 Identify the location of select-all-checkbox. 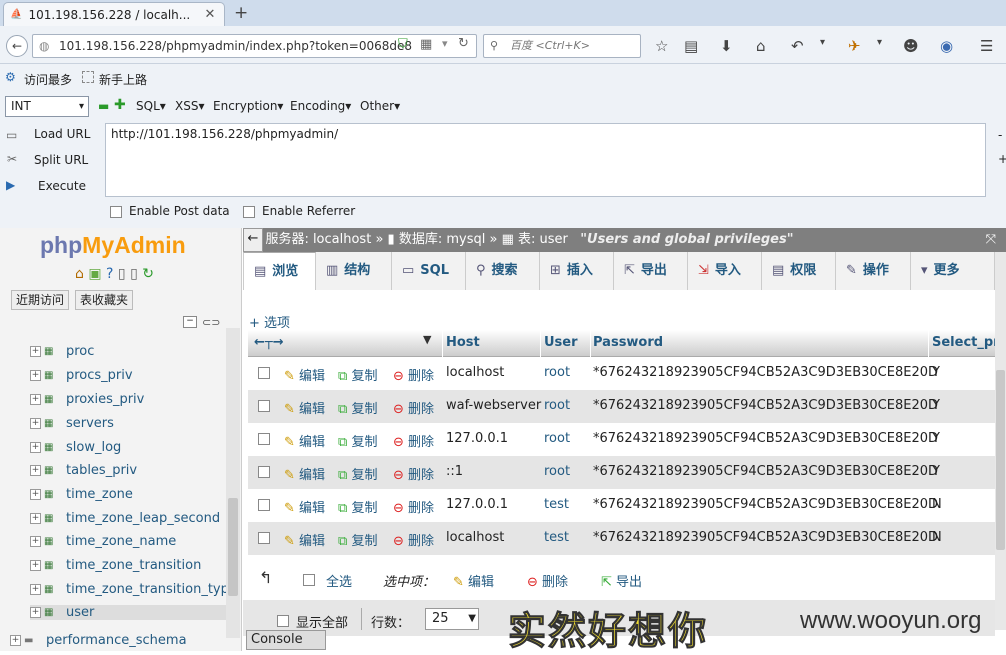
(309, 579).